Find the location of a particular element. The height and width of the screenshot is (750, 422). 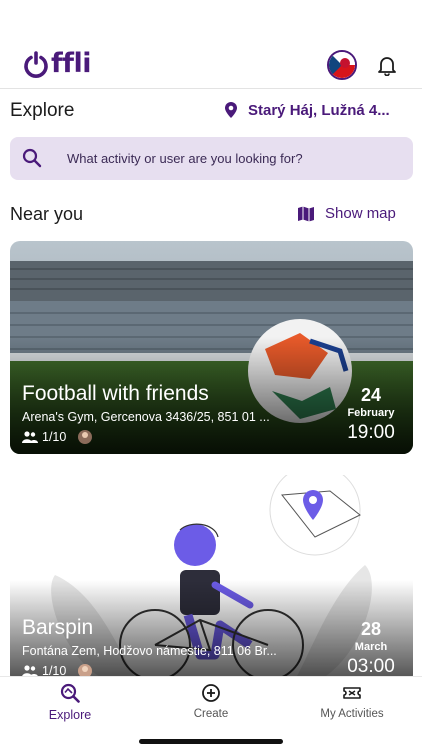

header-divider is located at coordinates (211, 88).